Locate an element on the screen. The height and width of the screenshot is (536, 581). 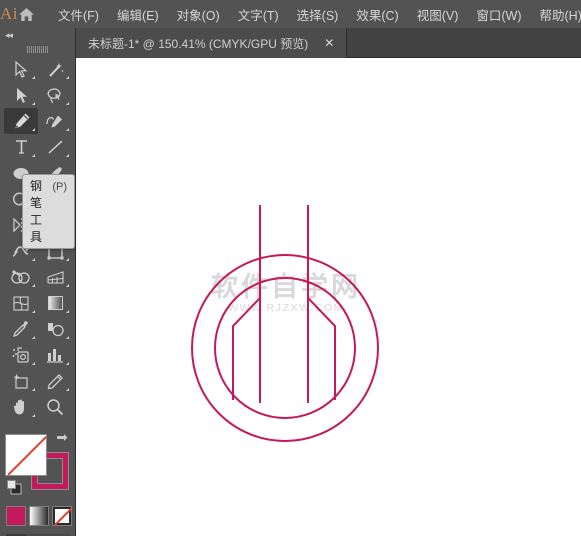
tool-lasso is located at coordinates (55, 95).